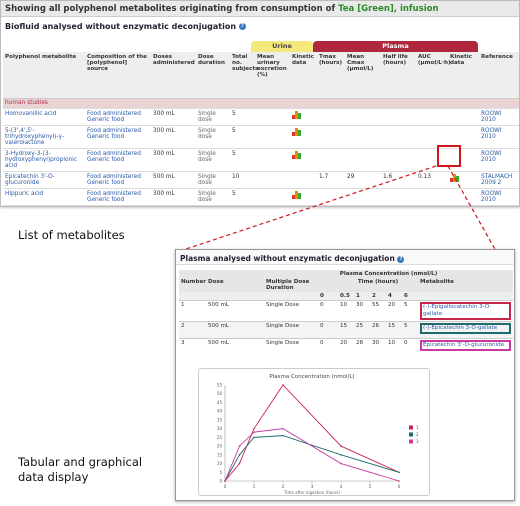 The height and width of the screenshot is (506, 520). What do you see at coordinates (192, 285) in the screenshot?
I see `number-header: Number` at bounding box center [192, 285].